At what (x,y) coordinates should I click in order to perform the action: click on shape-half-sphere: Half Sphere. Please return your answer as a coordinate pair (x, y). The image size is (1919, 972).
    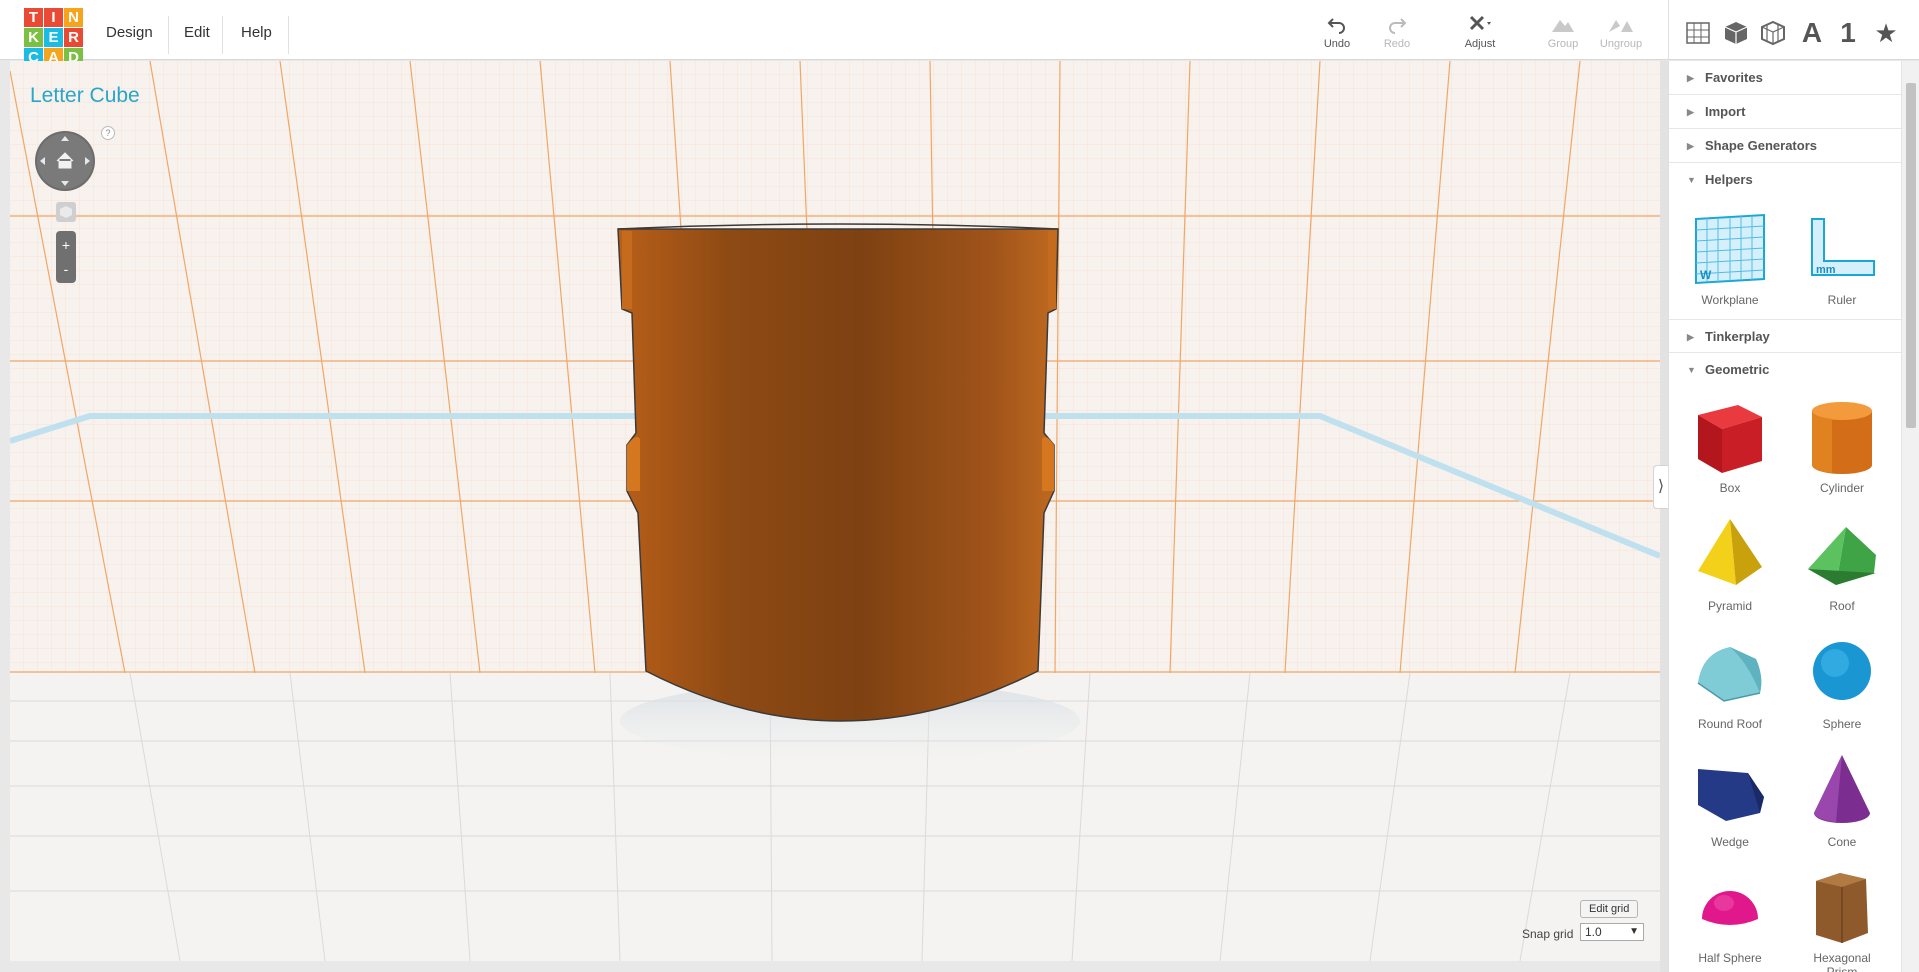
    Looking at the image, I should click on (1730, 916).